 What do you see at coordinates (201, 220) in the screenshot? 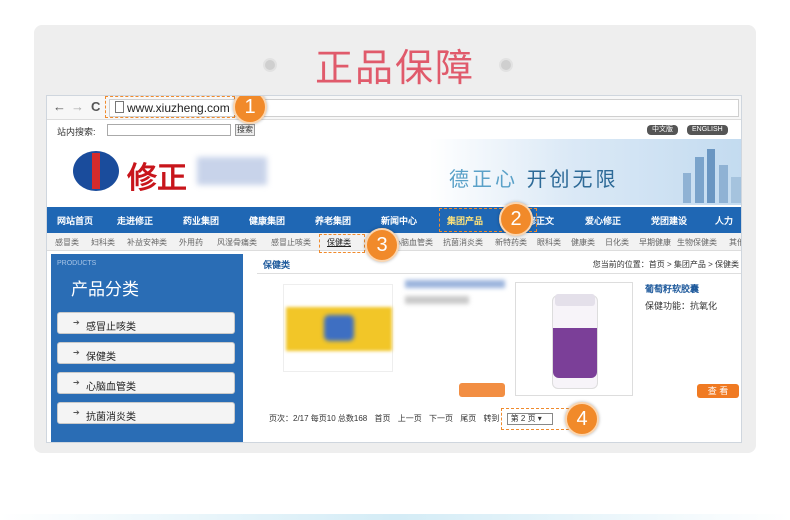
I see `main-nav-item: 药业集团` at bounding box center [201, 220].